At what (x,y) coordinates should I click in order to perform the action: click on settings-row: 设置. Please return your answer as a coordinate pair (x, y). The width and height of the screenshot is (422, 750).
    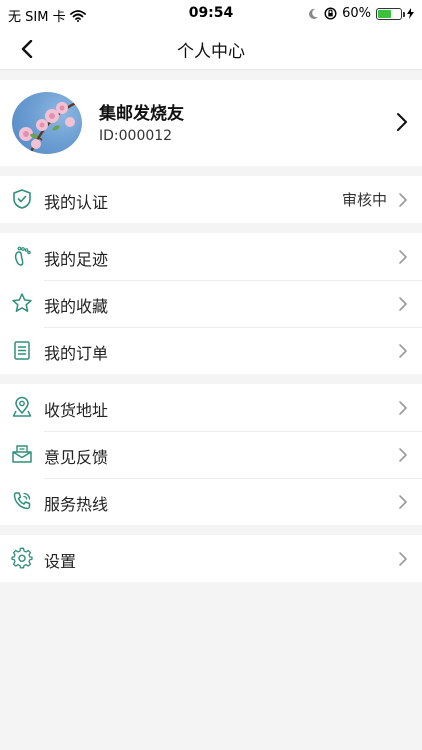
    Looking at the image, I should click on (211, 558).